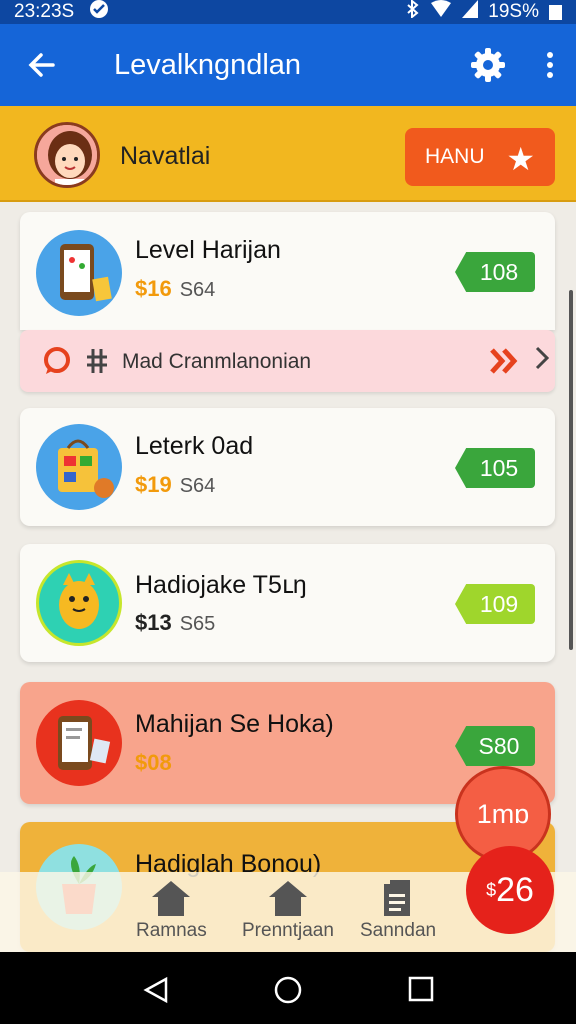  What do you see at coordinates (194, 446) in the screenshot?
I see `item-title: Leterk 0ad` at bounding box center [194, 446].